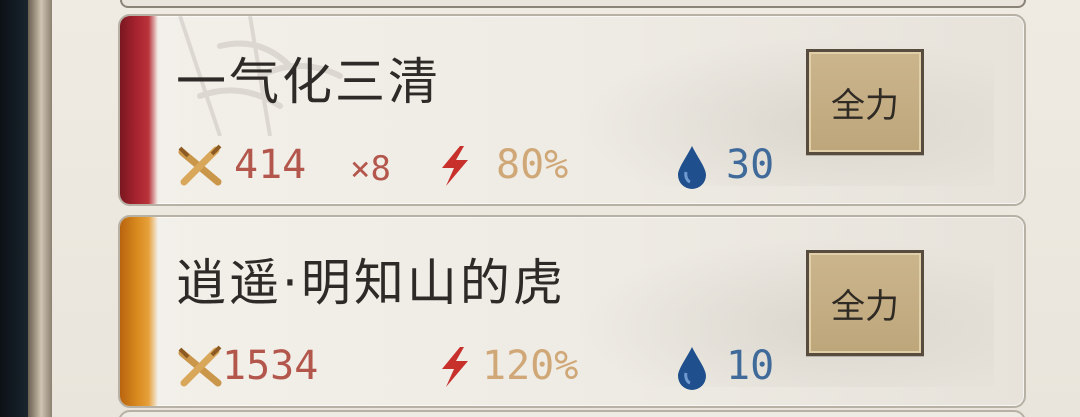  What do you see at coordinates (530, 366) in the screenshot?
I see `rate-value: 120%` at bounding box center [530, 366].